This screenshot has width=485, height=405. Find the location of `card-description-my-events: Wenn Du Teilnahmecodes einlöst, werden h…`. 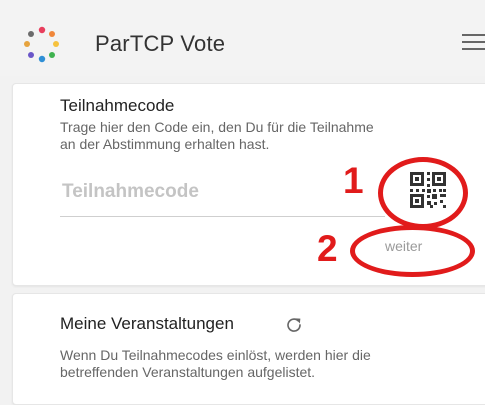

card-description-my-events: Wenn Du Teilnahmecodes einlöst, werden h… is located at coordinates (215, 364).